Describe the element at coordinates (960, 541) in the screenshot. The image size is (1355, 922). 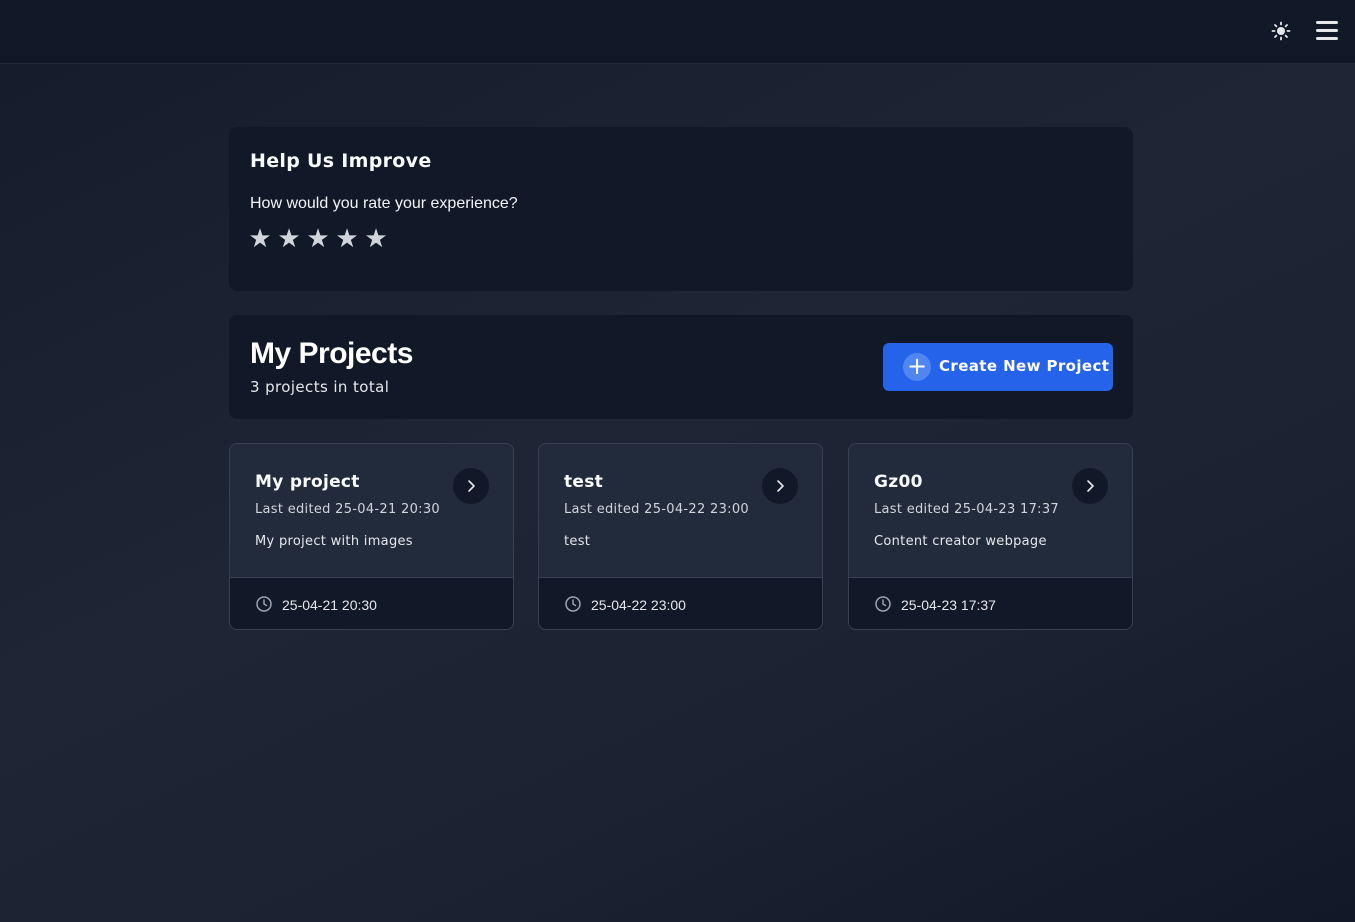
I see `project-description: Content creator webpage` at that location.